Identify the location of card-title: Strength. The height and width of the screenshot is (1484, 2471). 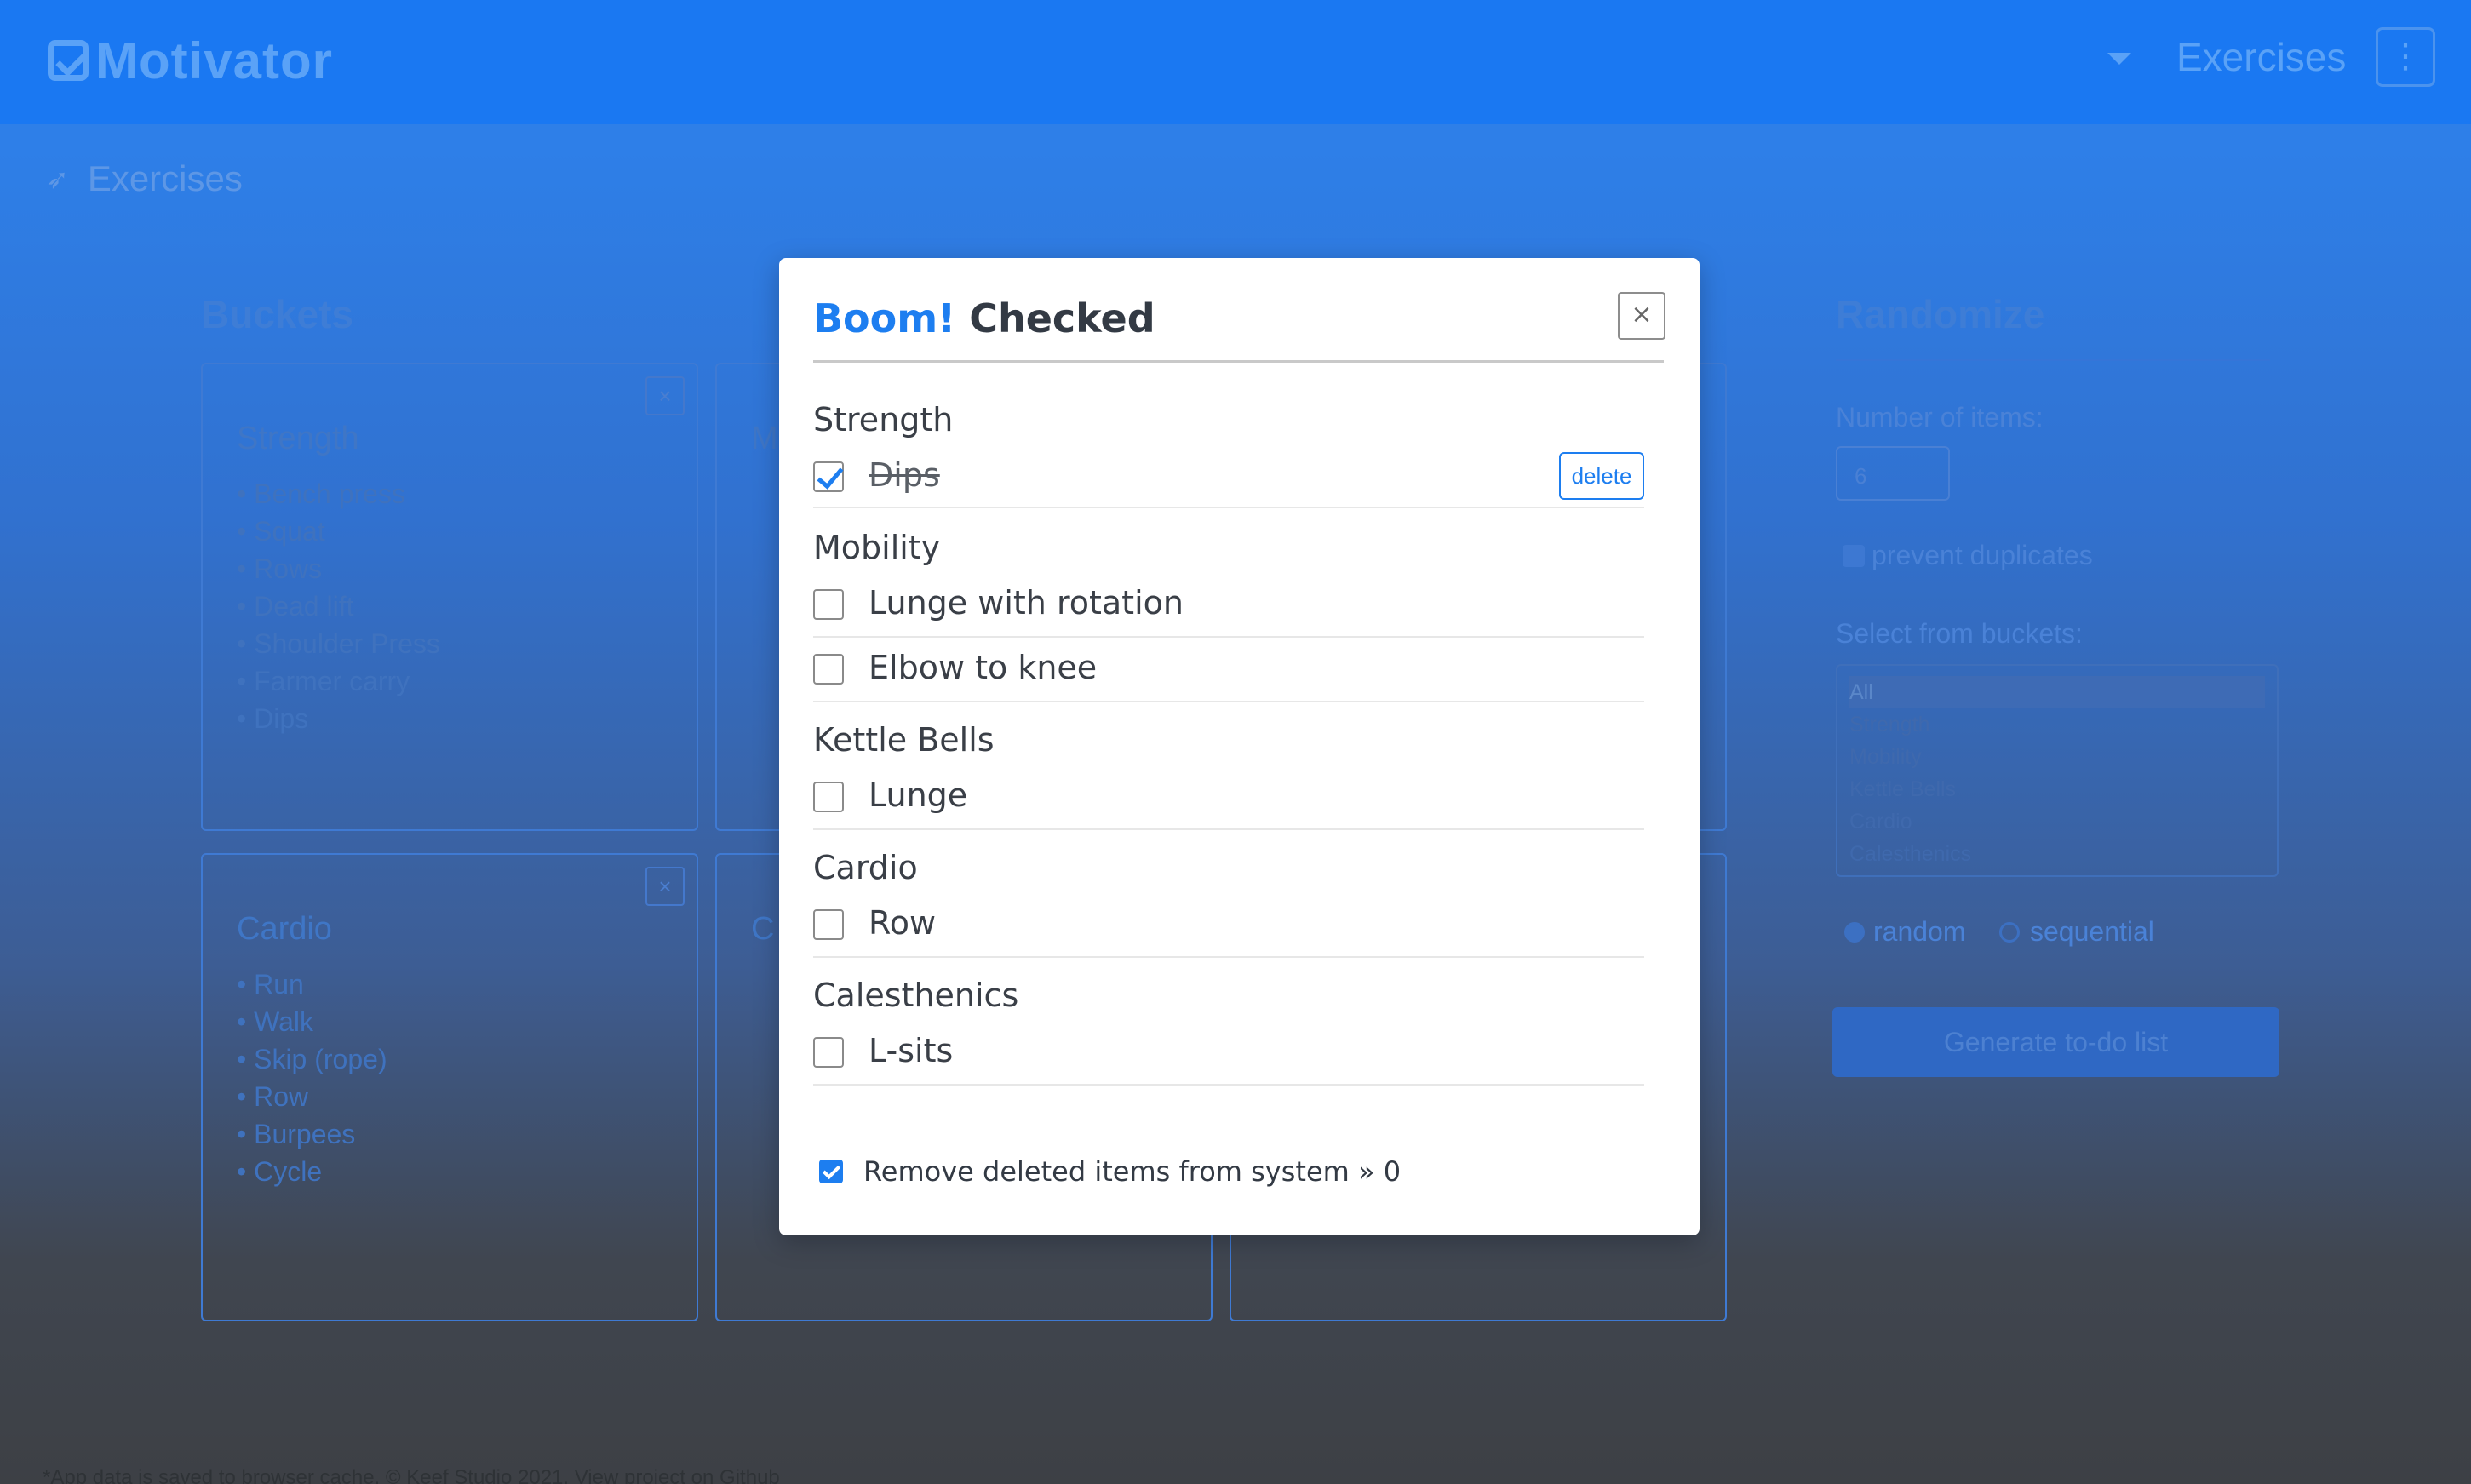
(298, 438).